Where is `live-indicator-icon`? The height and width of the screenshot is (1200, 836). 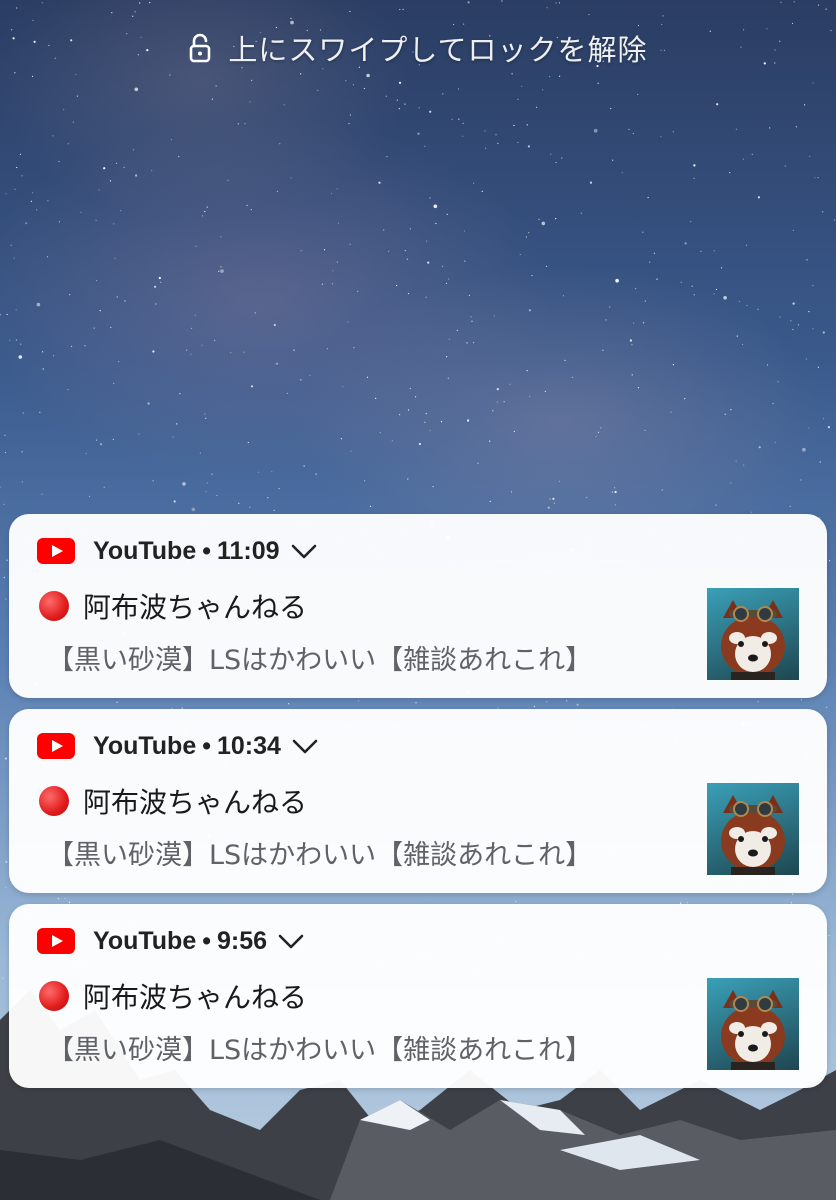 live-indicator-icon is located at coordinates (54, 996).